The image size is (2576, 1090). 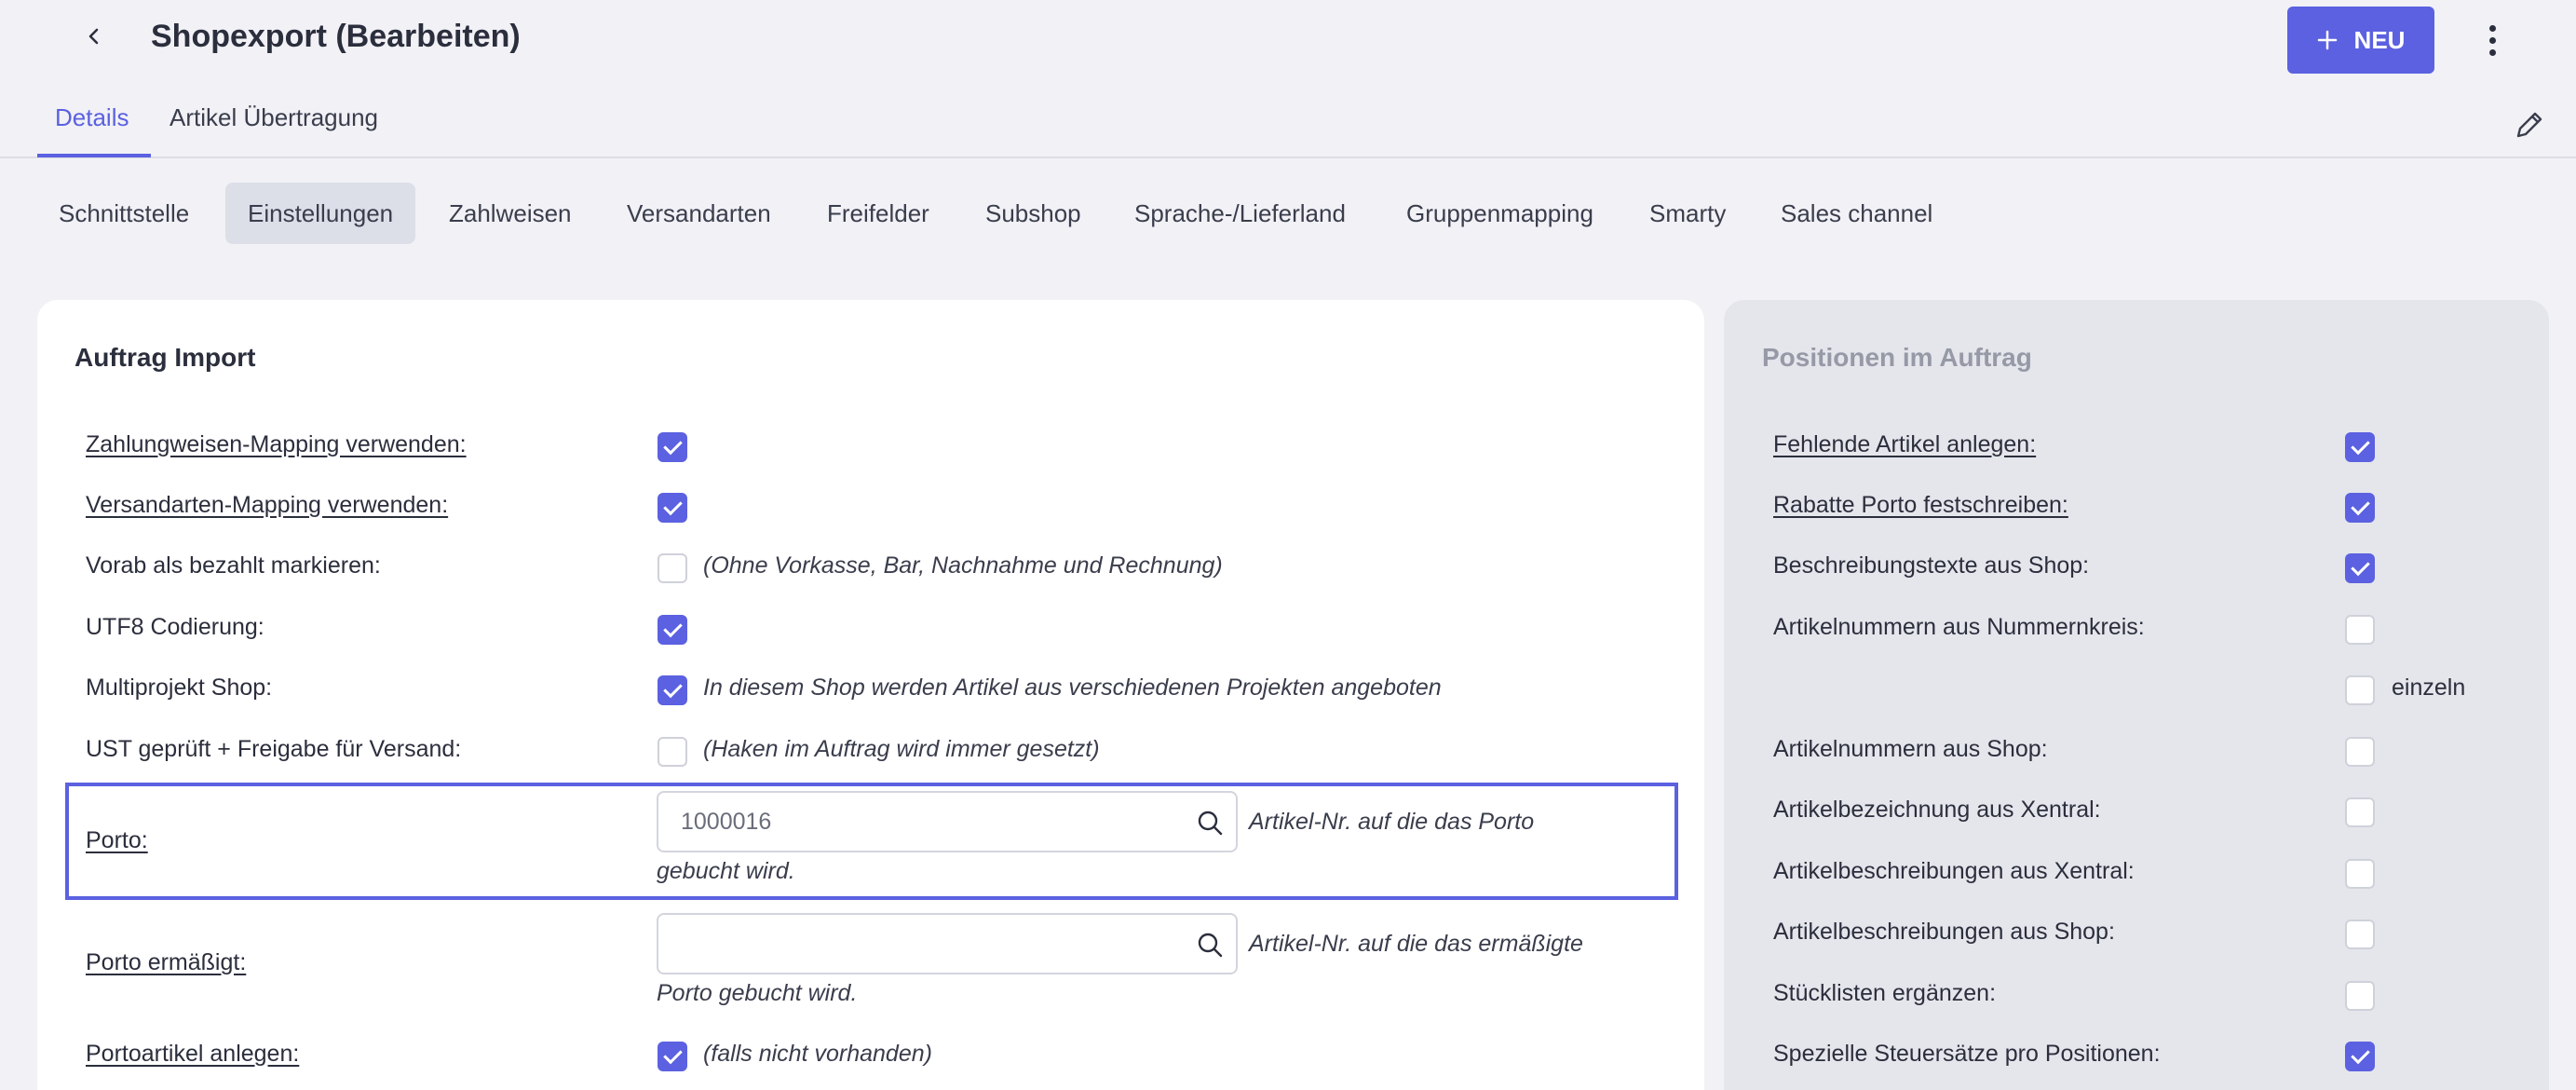 What do you see at coordinates (166, 962) in the screenshot?
I see `porto-ermaessigt-label: Porto ermäßigt:` at bounding box center [166, 962].